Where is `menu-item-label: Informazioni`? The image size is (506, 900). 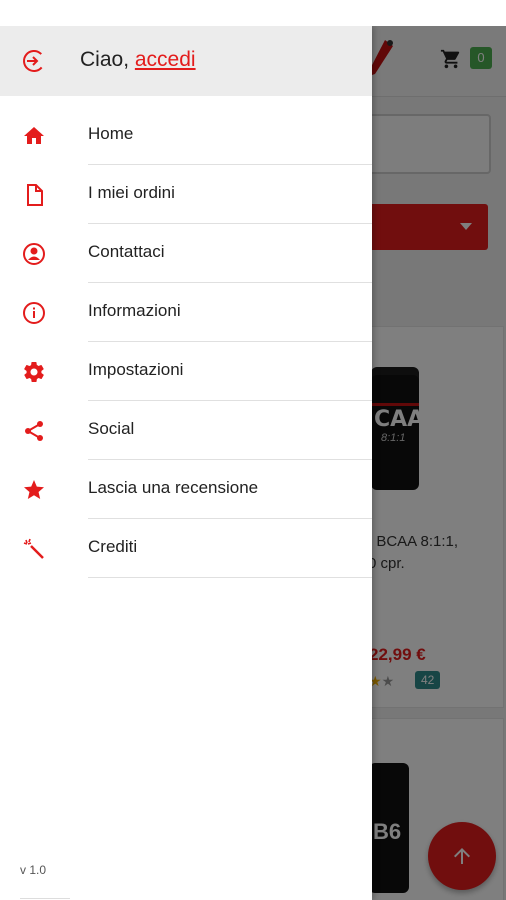
menu-item-label: Informazioni is located at coordinates (134, 310).